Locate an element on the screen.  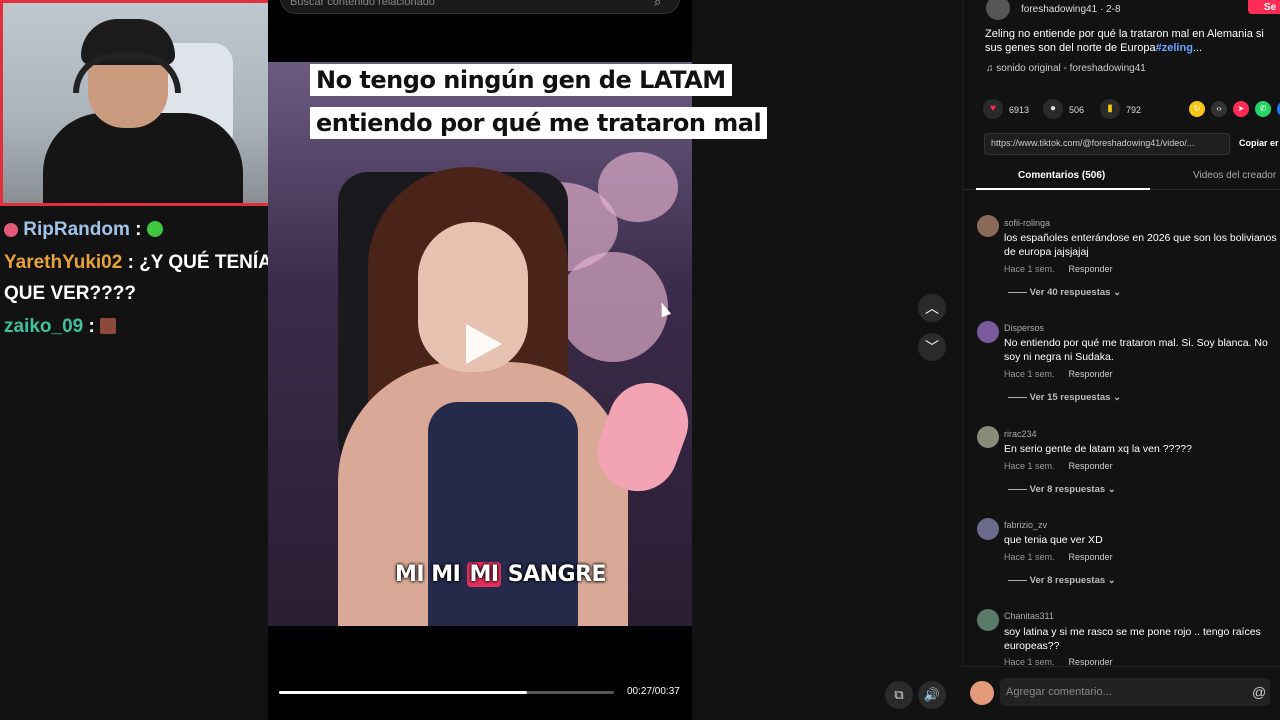
tab-comments: Comentarios (506) is located at coordinates (1061, 175).